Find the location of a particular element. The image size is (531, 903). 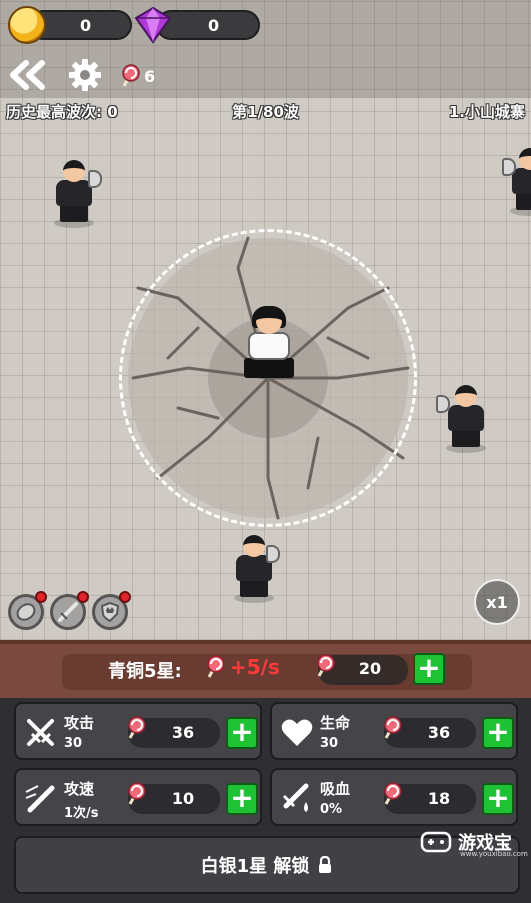

stat-name: 攻速 is located at coordinates (79, 789).